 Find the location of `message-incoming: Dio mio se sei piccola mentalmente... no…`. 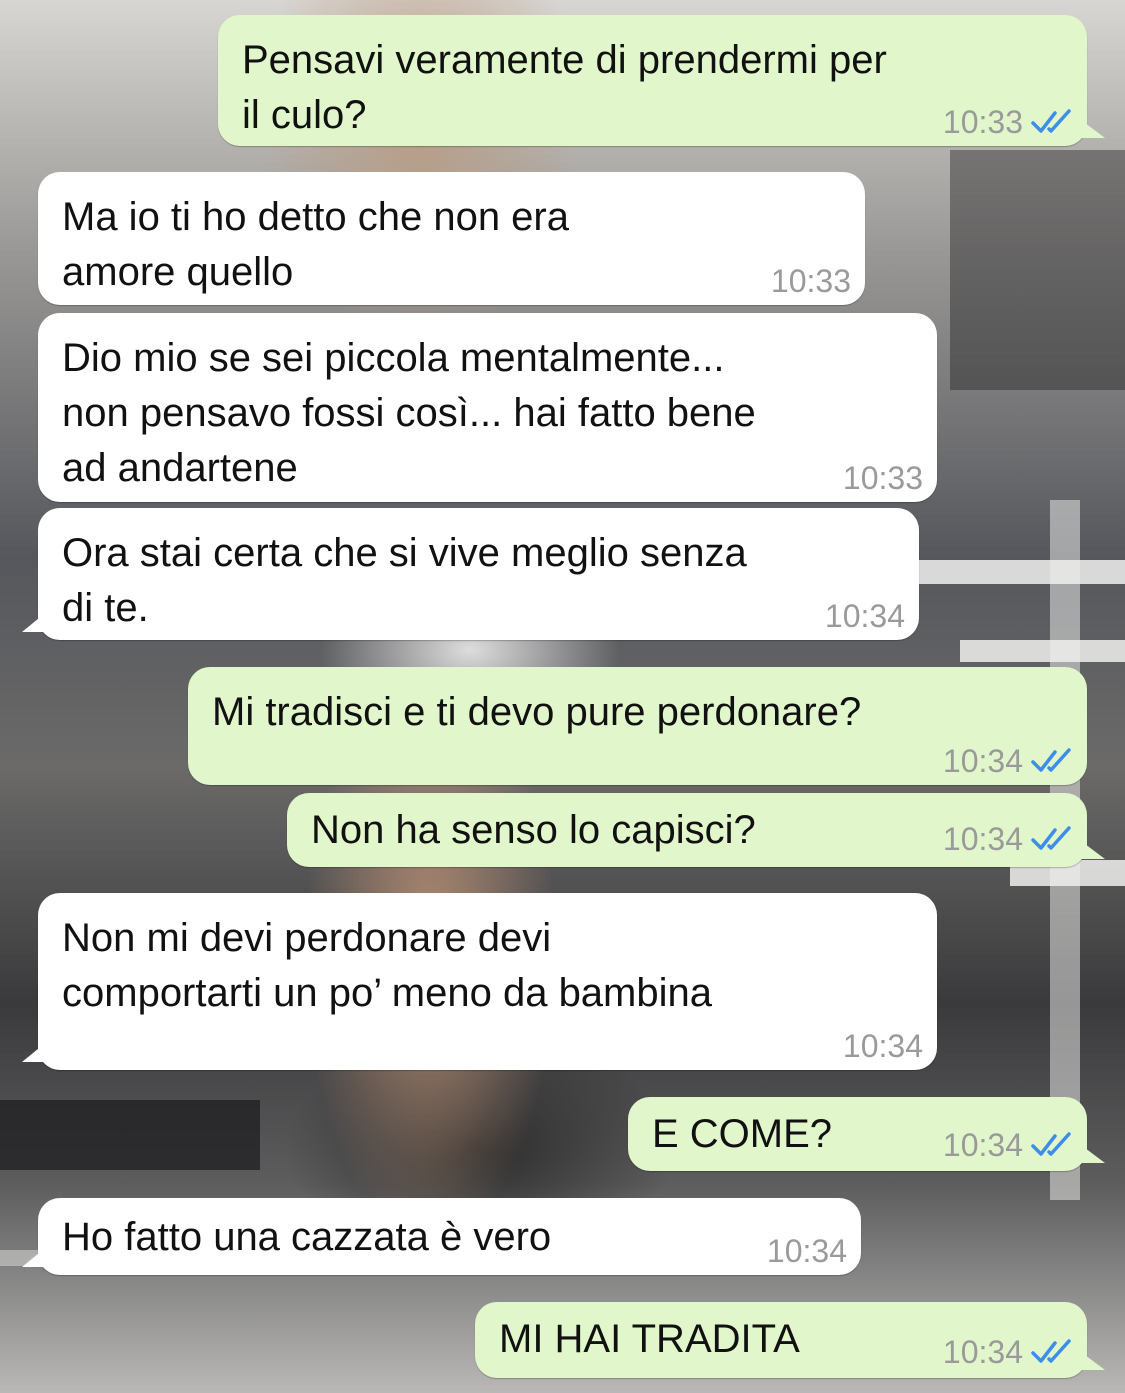

message-incoming: Dio mio se sei piccola mentalmente... no… is located at coordinates (487, 407).